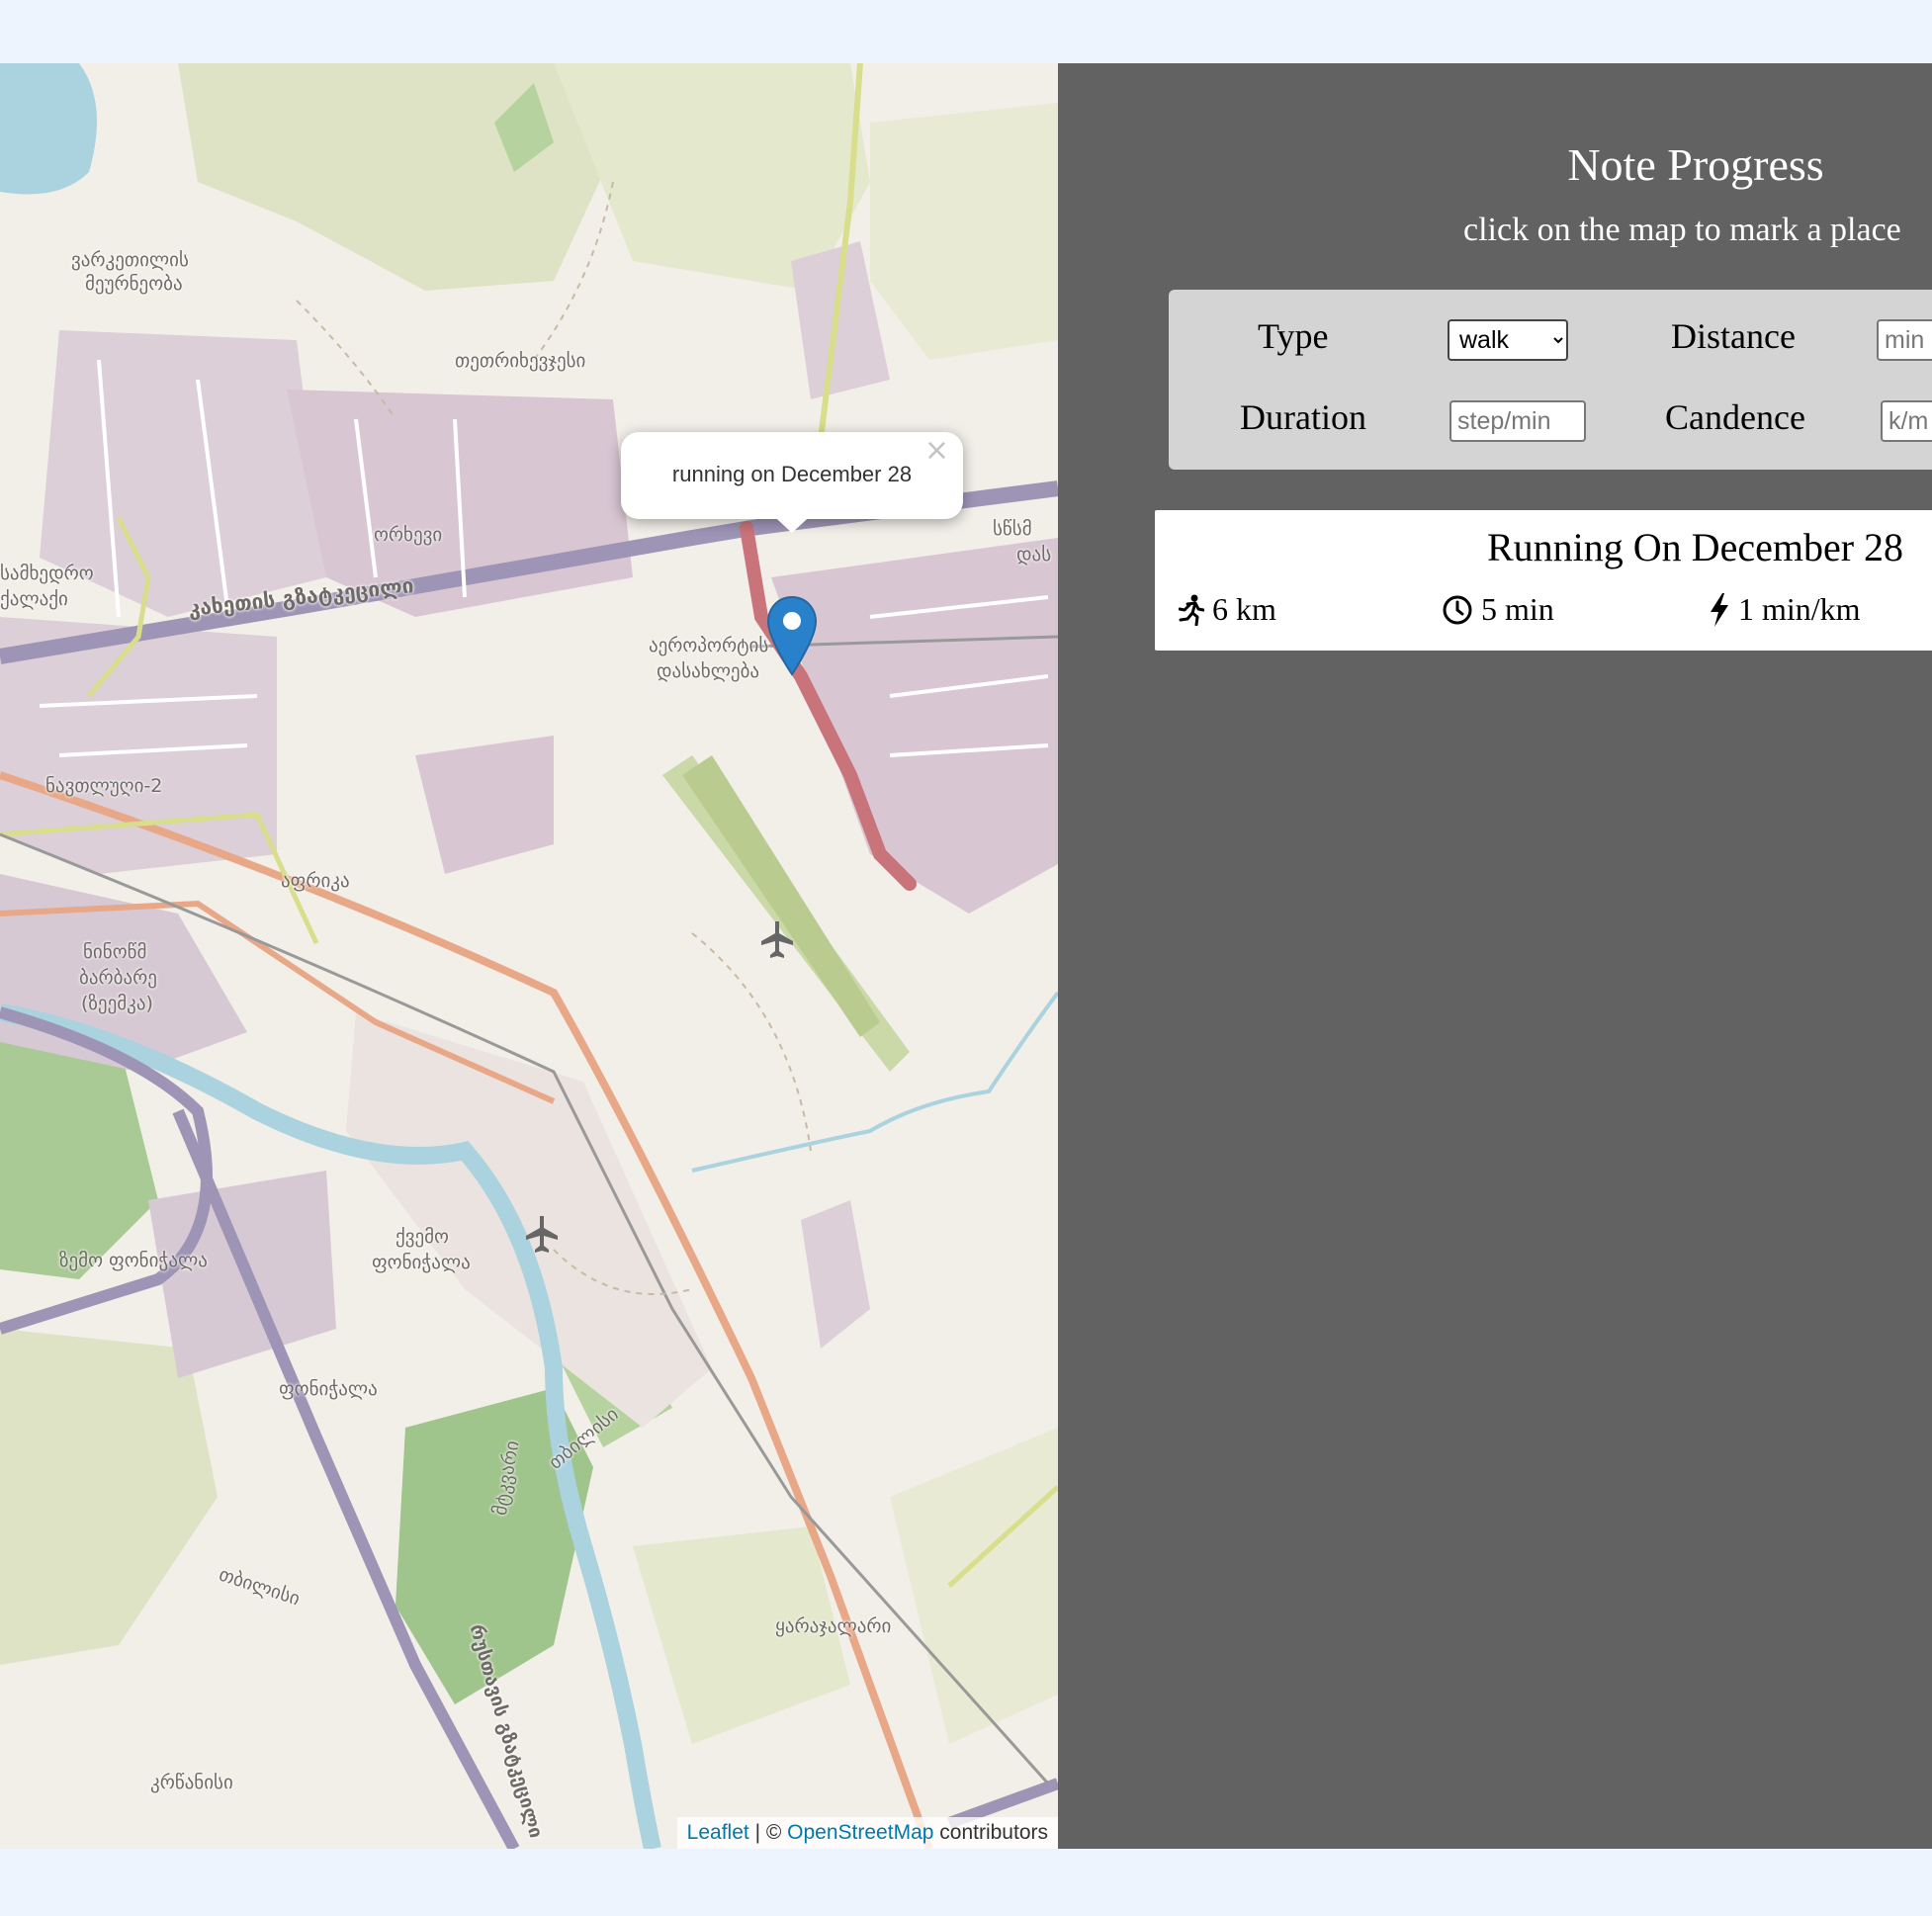 The height and width of the screenshot is (1916, 1932). I want to click on page-title: Note Progress, so click(1695, 164).